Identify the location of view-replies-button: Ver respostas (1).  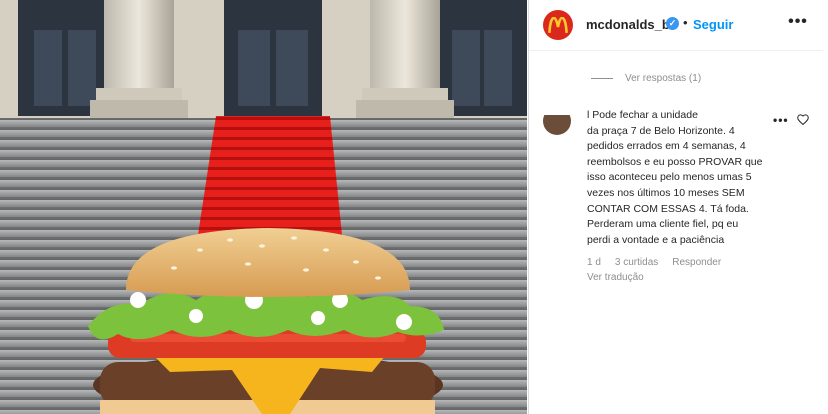
(646, 78).